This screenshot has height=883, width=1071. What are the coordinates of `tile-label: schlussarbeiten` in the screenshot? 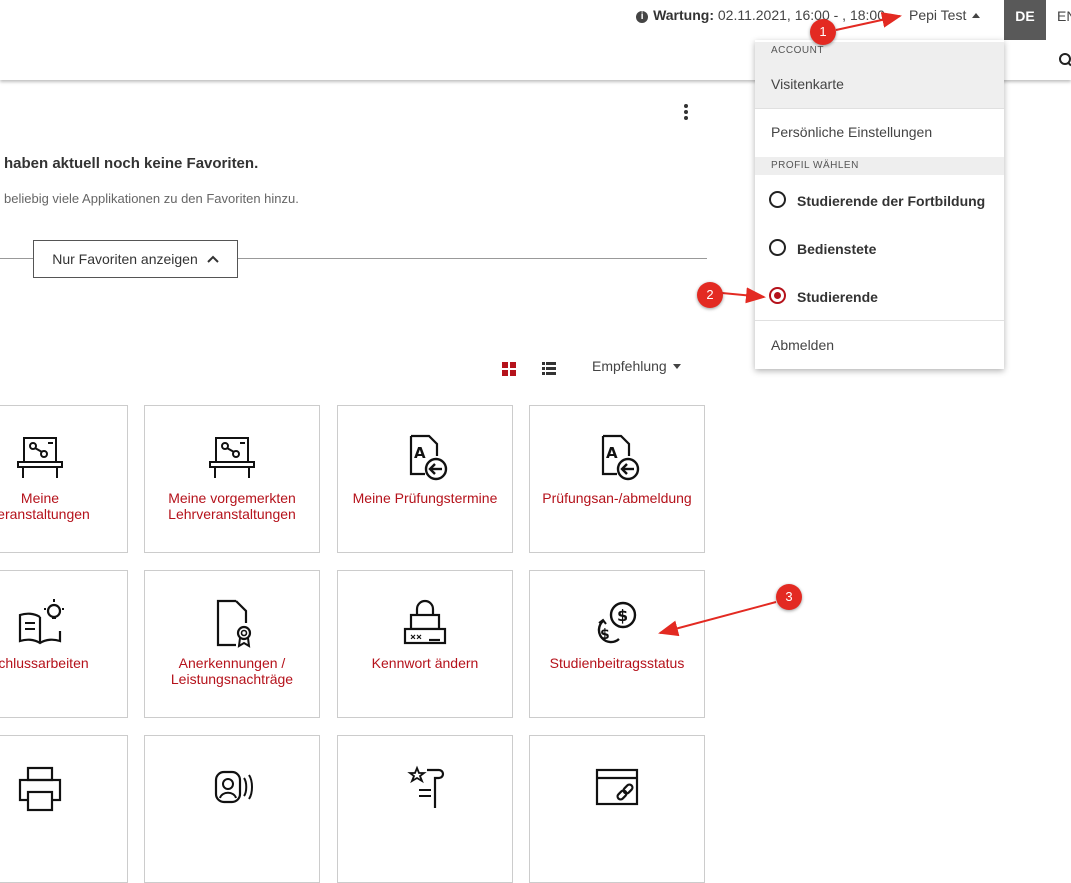 It's located at (44, 663).